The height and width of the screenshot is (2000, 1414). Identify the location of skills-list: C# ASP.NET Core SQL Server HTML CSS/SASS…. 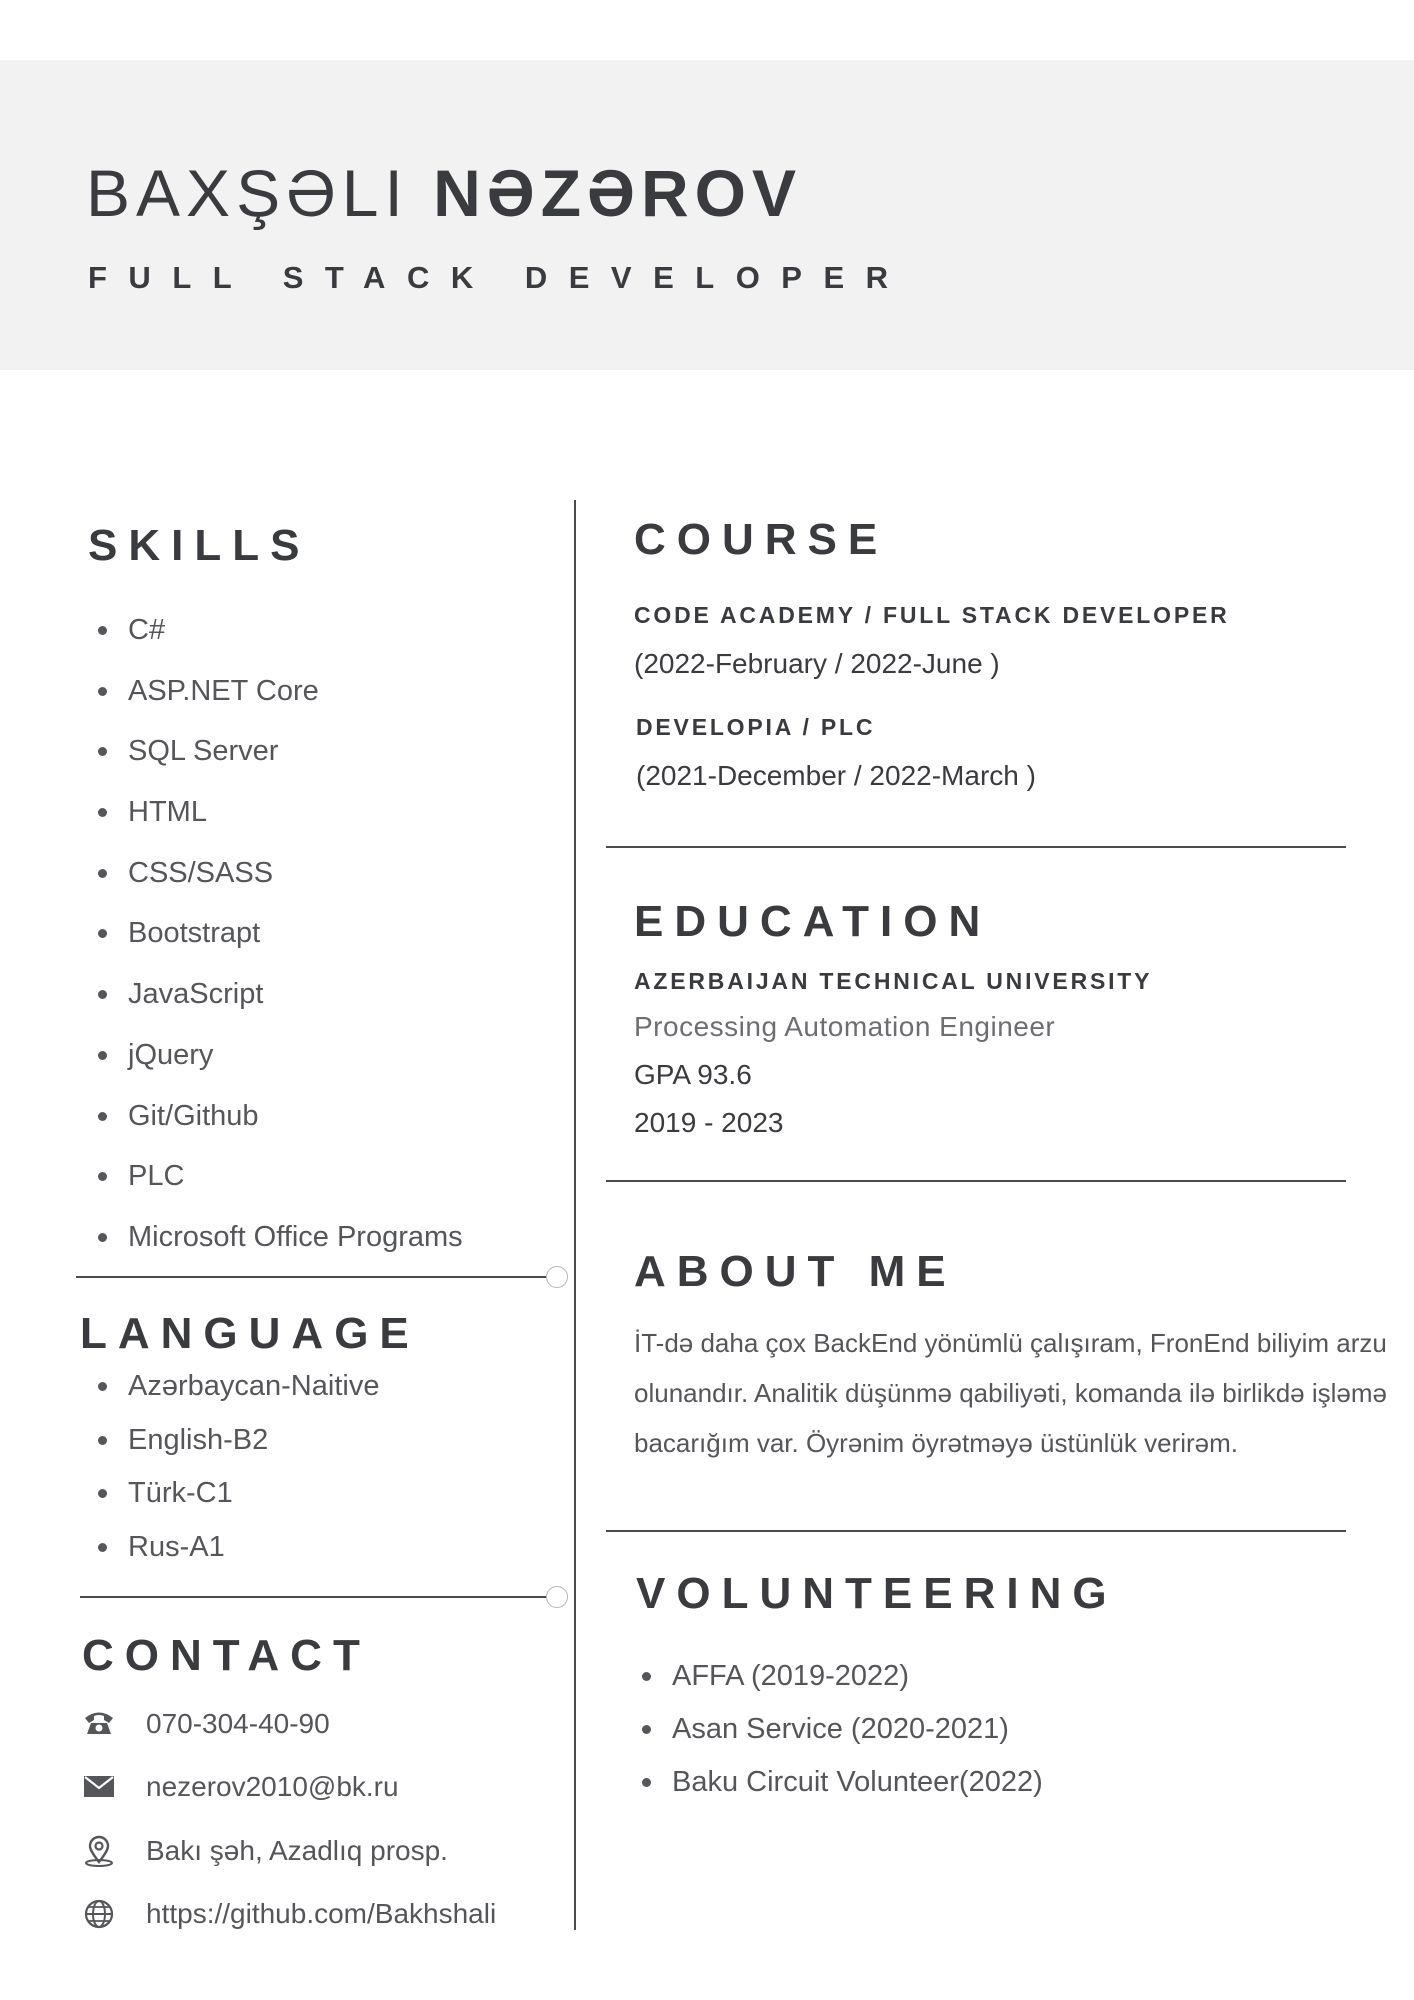
(274, 946).